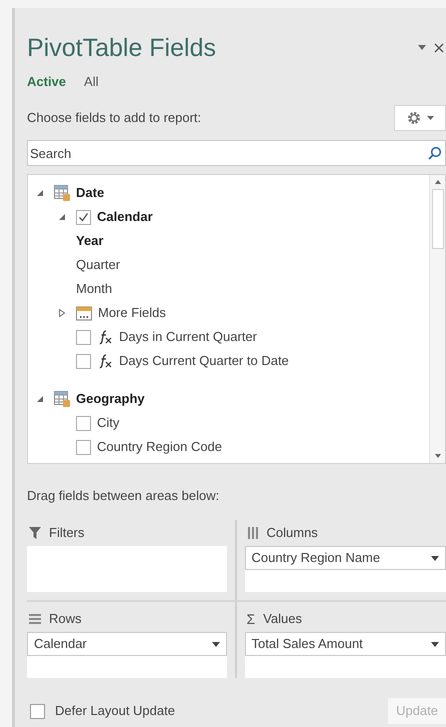 The image size is (446, 727). I want to click on pane-title: PivotTable Fields, so click(121, 48).